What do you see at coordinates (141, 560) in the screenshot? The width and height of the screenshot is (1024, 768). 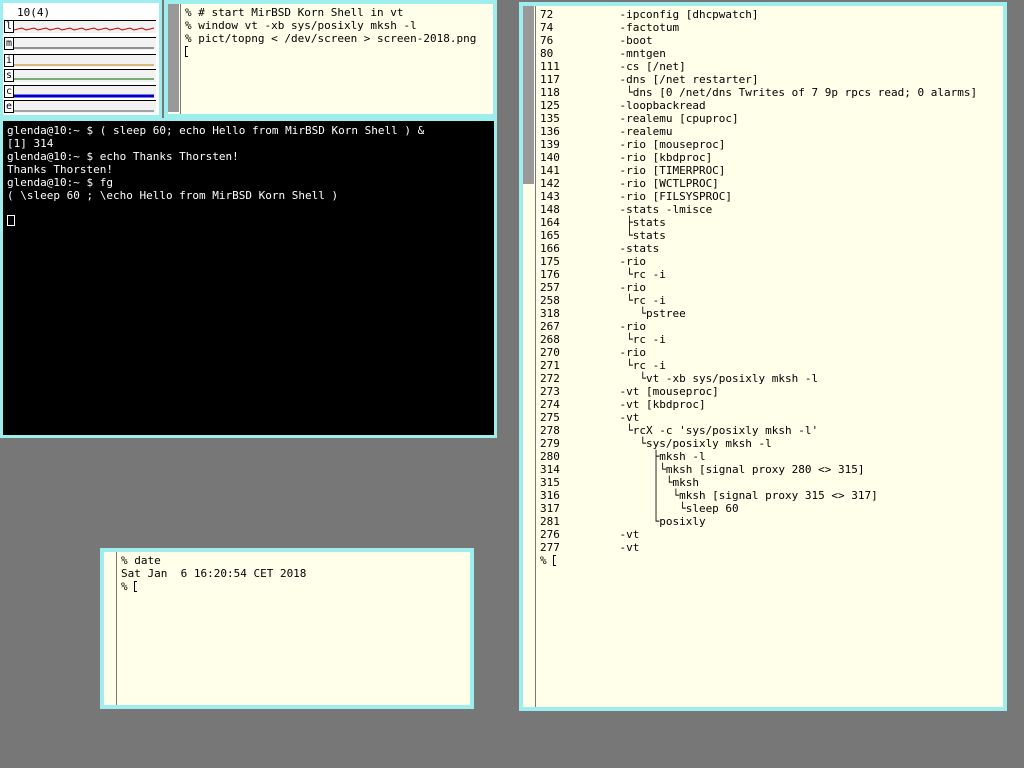 I see `terminal-line: % date` at bounding box center [141, 560].